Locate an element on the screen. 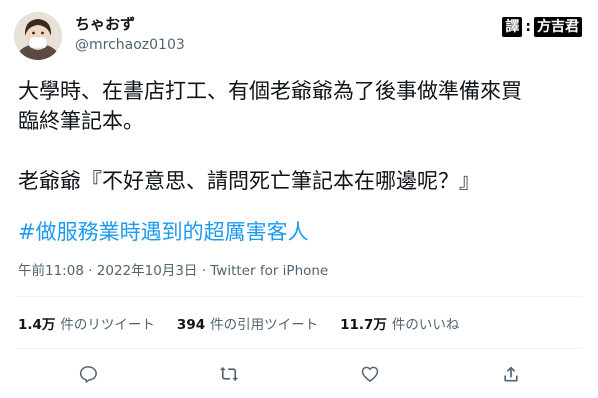  reply-icon is located at coordinates (88, 374).